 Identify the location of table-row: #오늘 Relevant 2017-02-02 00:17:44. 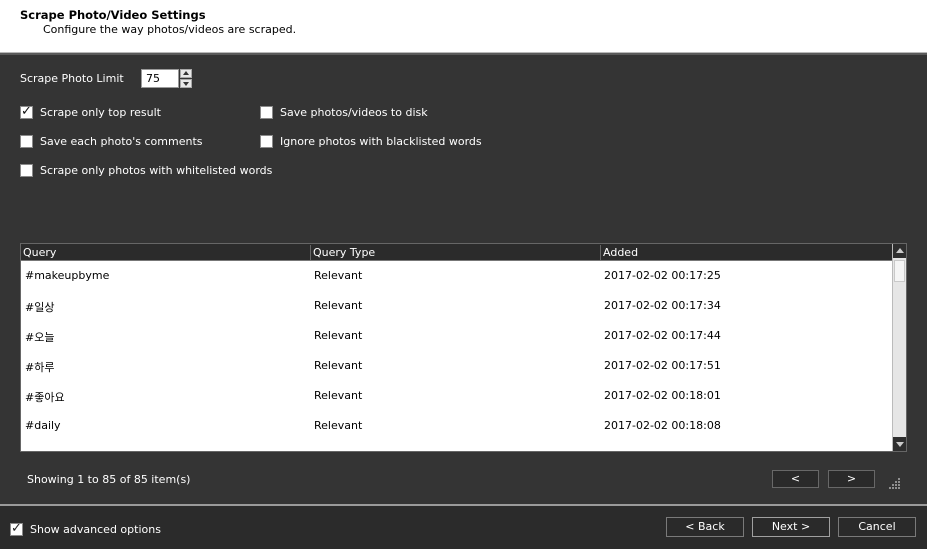
(456, 336).